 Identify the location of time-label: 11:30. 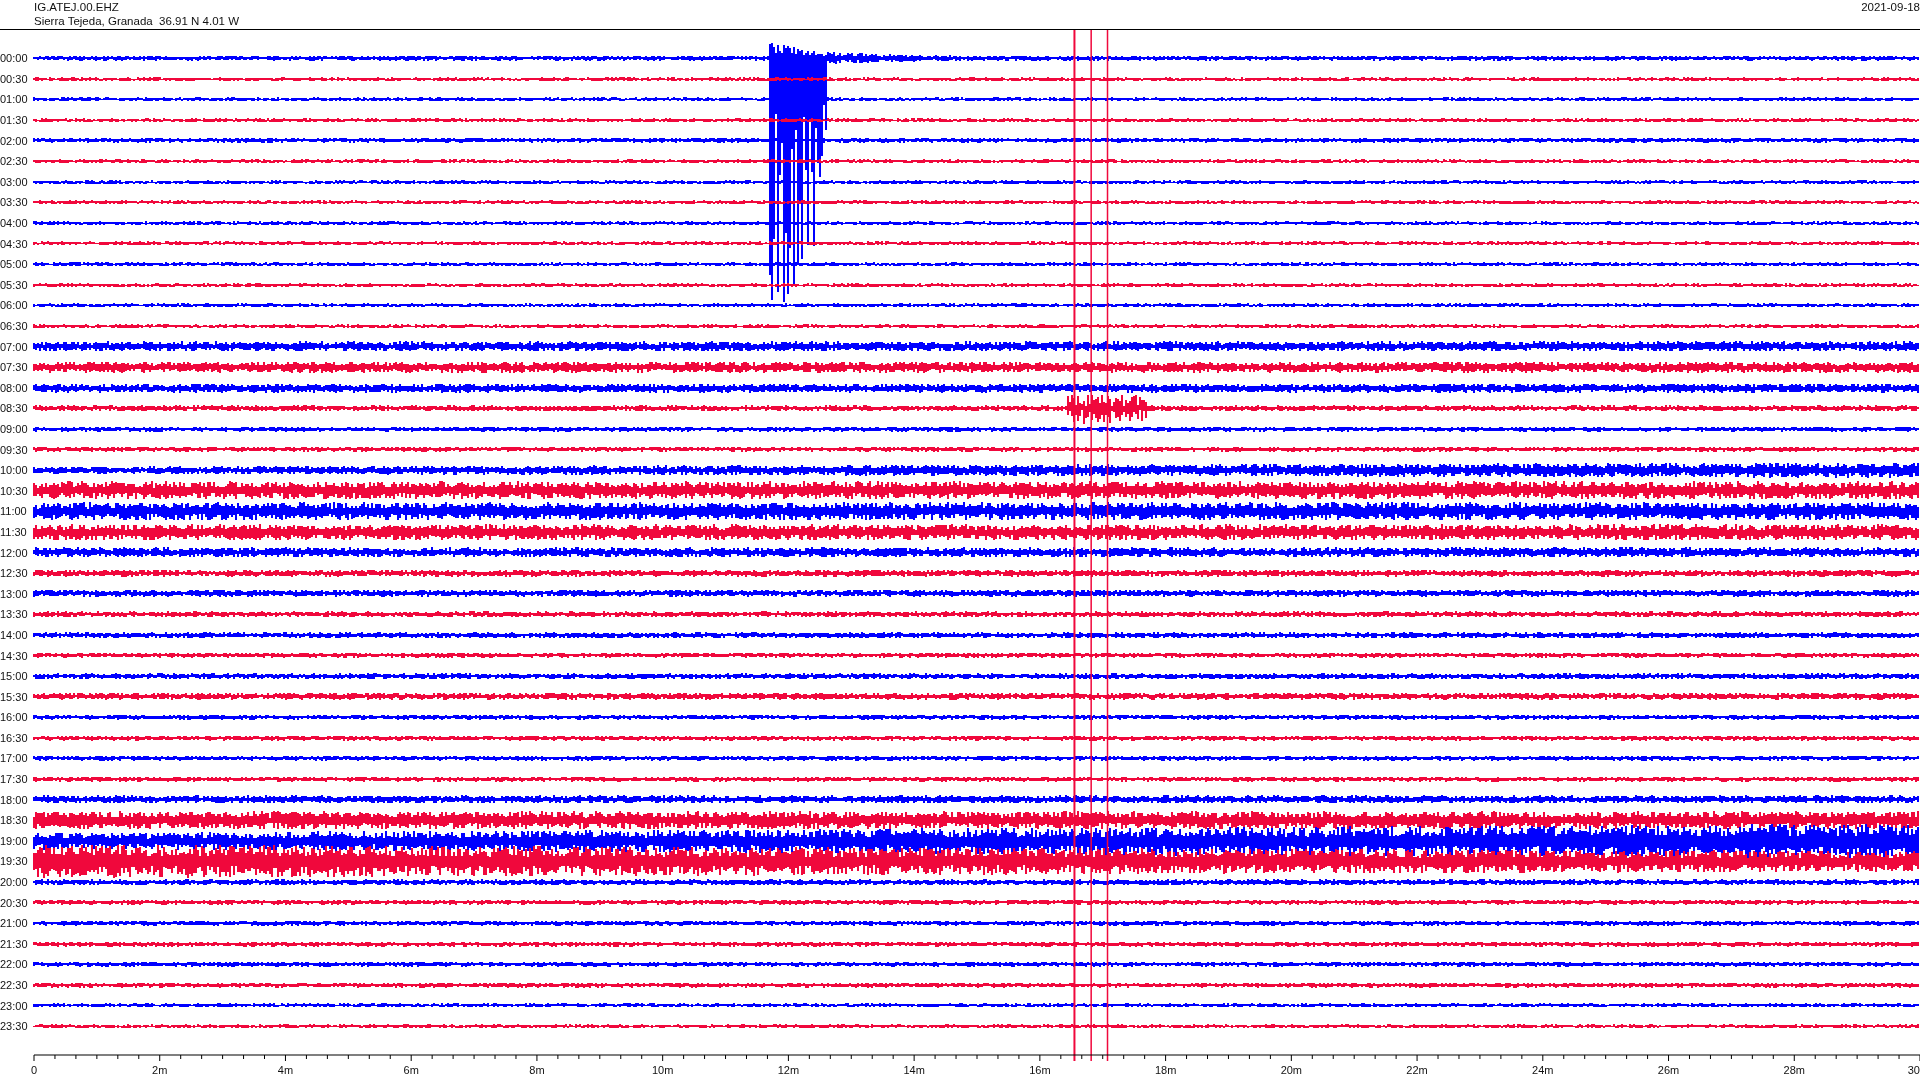
(14, 531).